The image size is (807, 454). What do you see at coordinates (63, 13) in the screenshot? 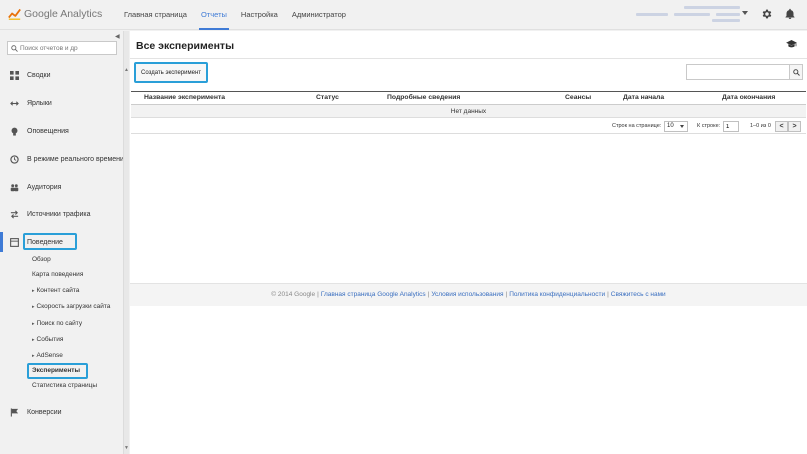
I see `logo-text: Google Analytics` at bounding box center [63, 13].